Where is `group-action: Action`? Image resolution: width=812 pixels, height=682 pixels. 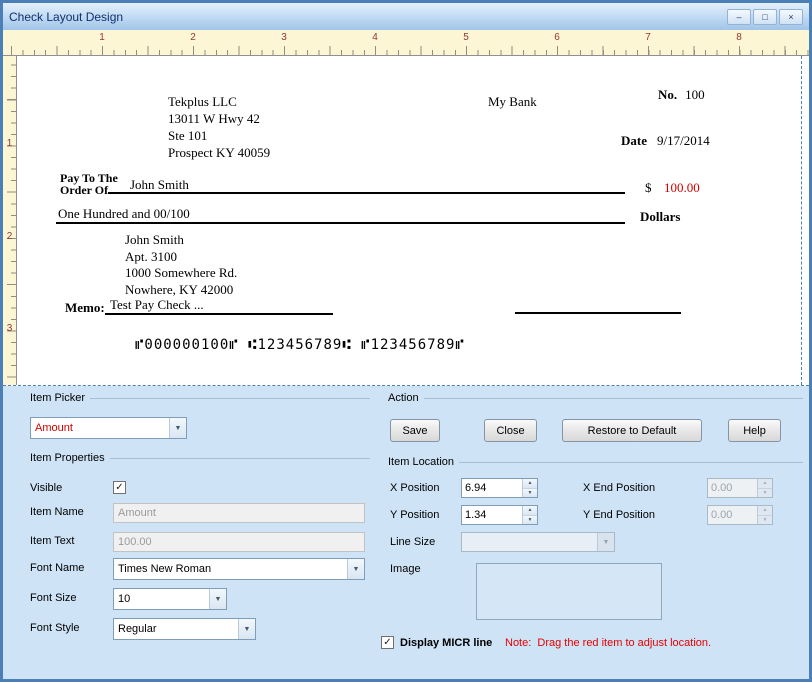
group-action: Action is located at coordinates (595, 398).